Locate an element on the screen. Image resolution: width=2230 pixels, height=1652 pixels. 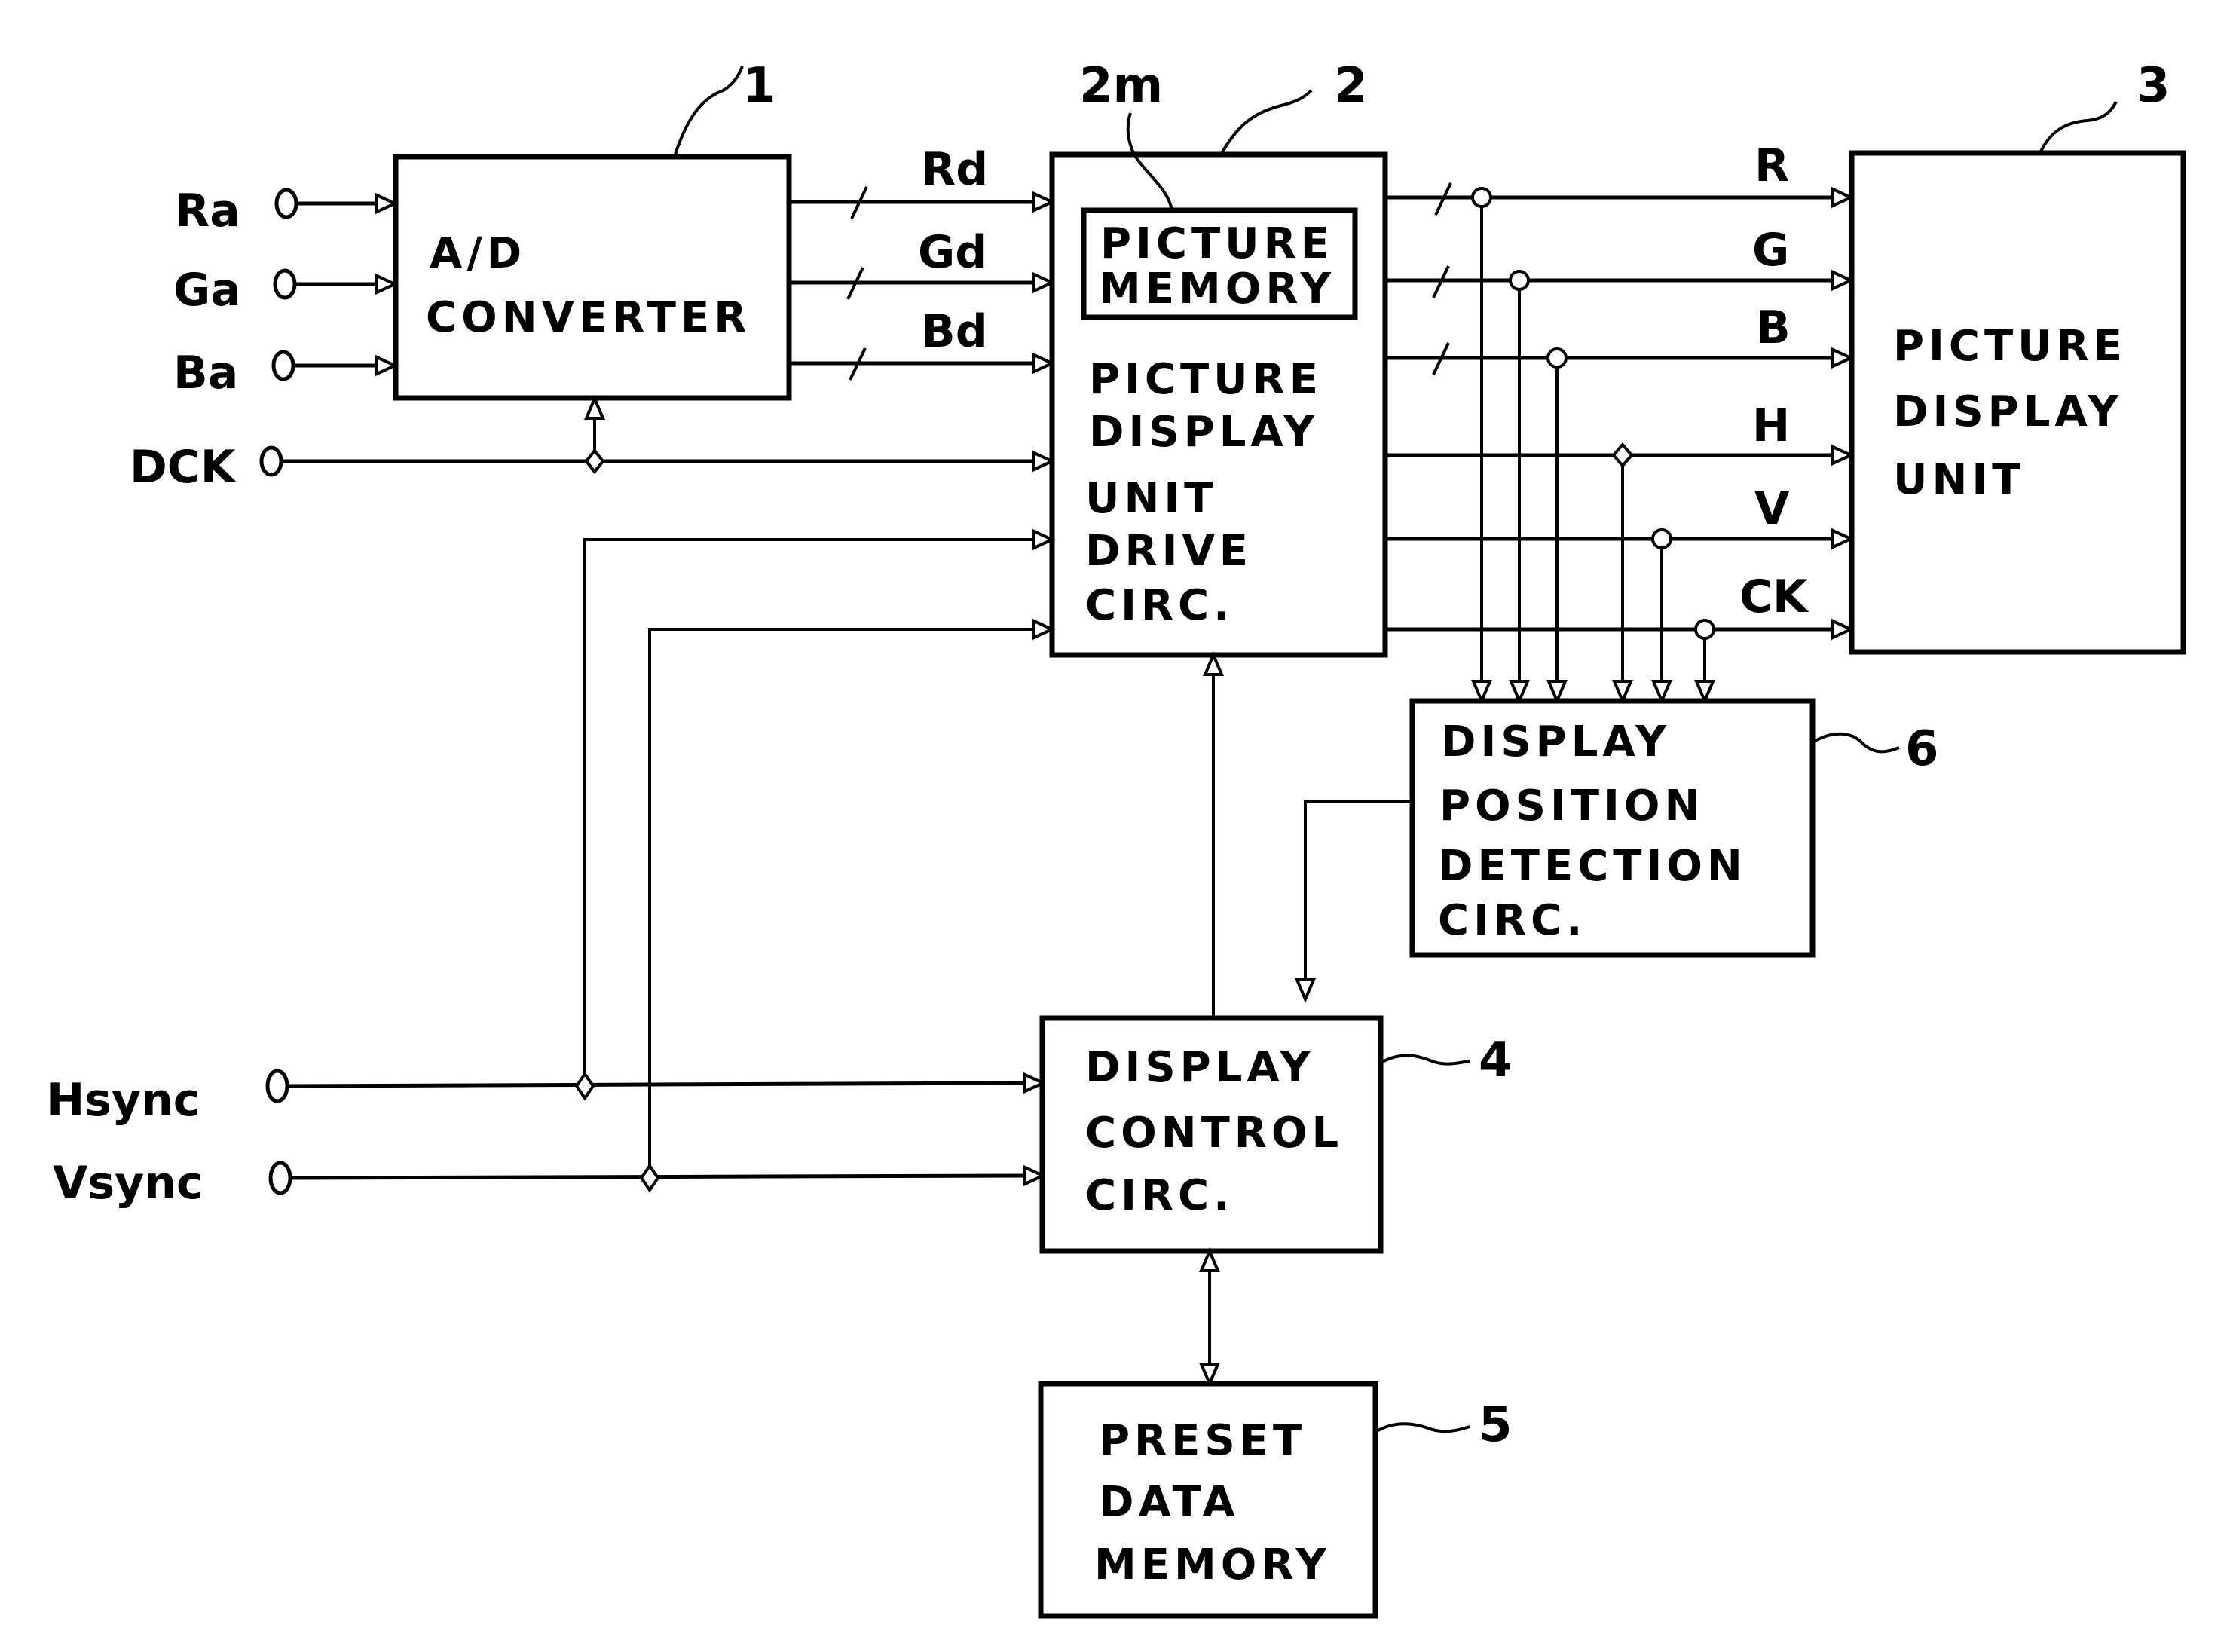
preset-label-line2: DATA is located at coordinates (1169, 1503).